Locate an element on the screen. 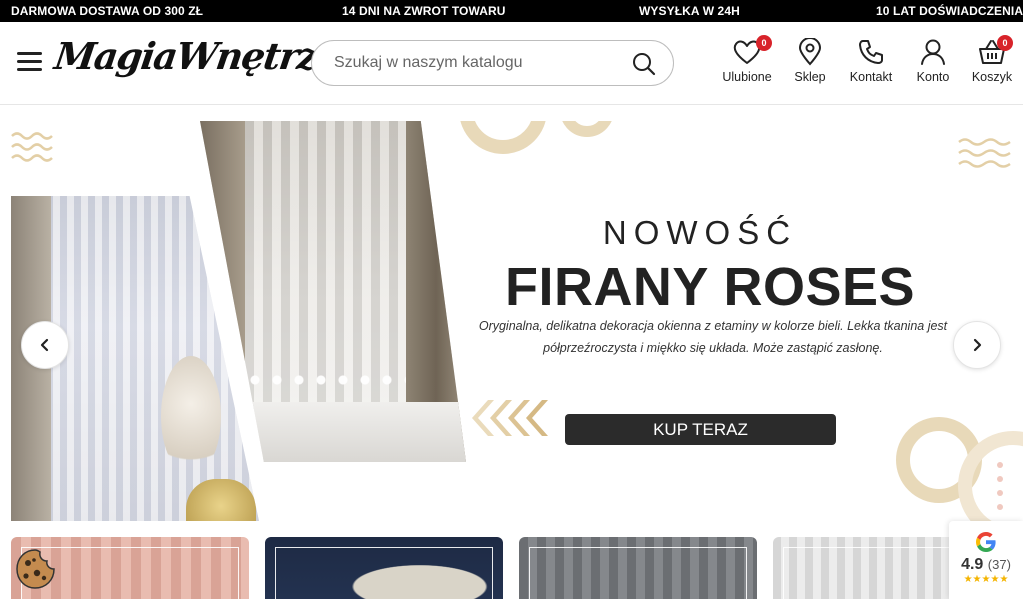 The image size is (1023, 599). cart-label: Koszyk is located at coordinates (992, 77).